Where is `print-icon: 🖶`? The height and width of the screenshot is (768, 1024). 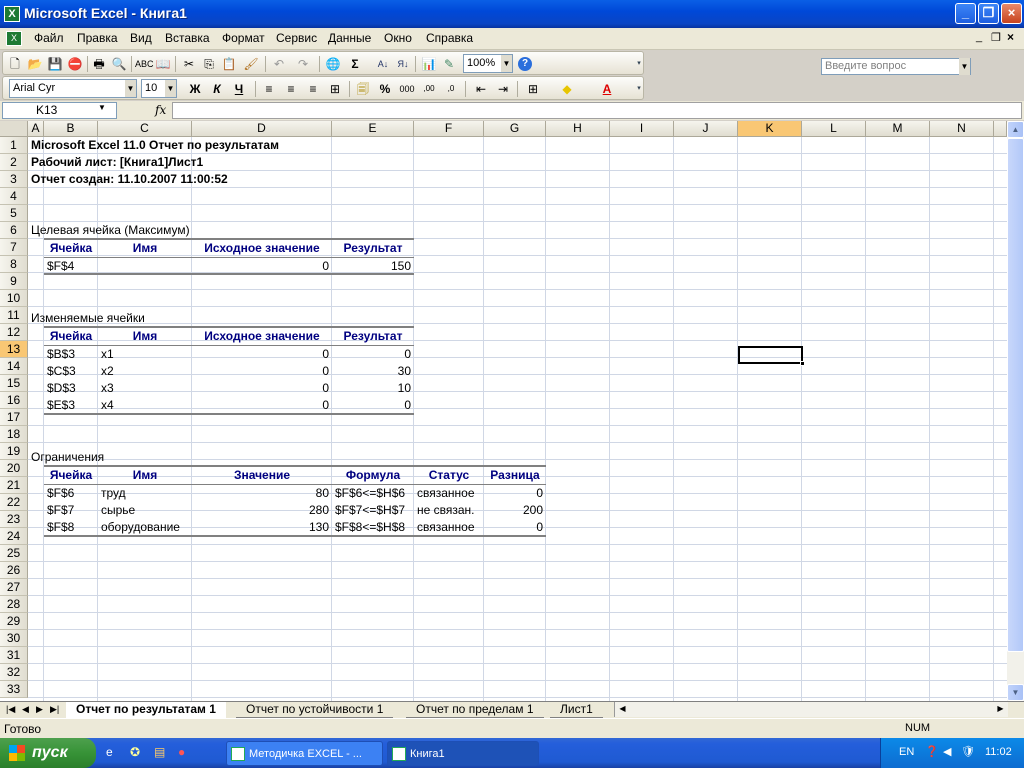 print-icon: 🖶 is located at coordinates (99, 64).